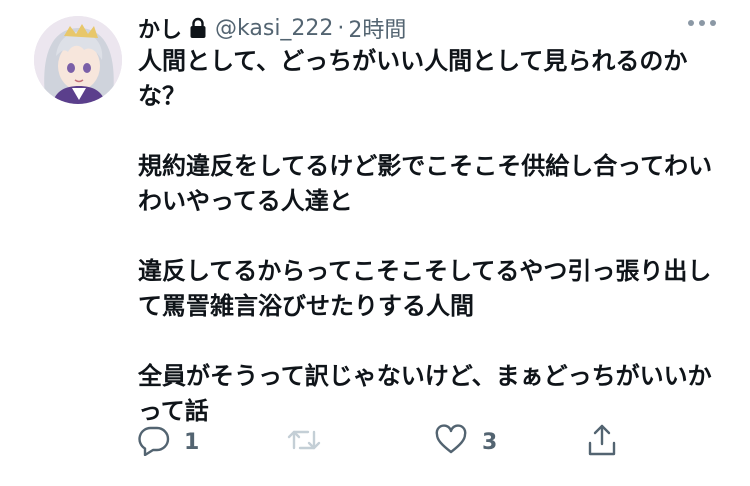 Image resolution: width=750 pixels, height=486 pixels. What do you see at coordinates (192, 442) in the screenshot?
I see `reply-count: 1` at bounding box center [192, 442].